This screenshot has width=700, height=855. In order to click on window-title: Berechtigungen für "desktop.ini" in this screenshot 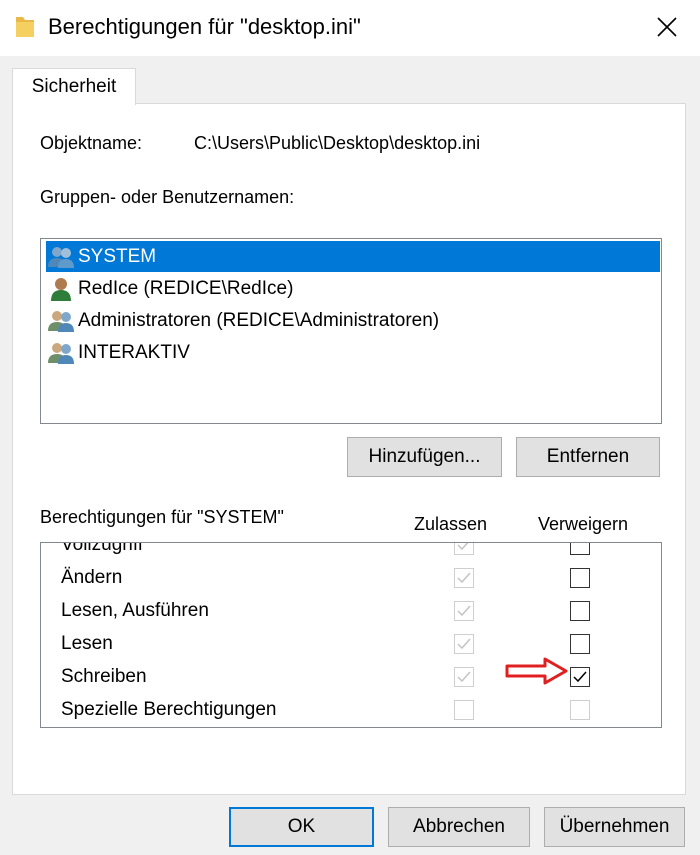, I will do `click(204, 26)`.